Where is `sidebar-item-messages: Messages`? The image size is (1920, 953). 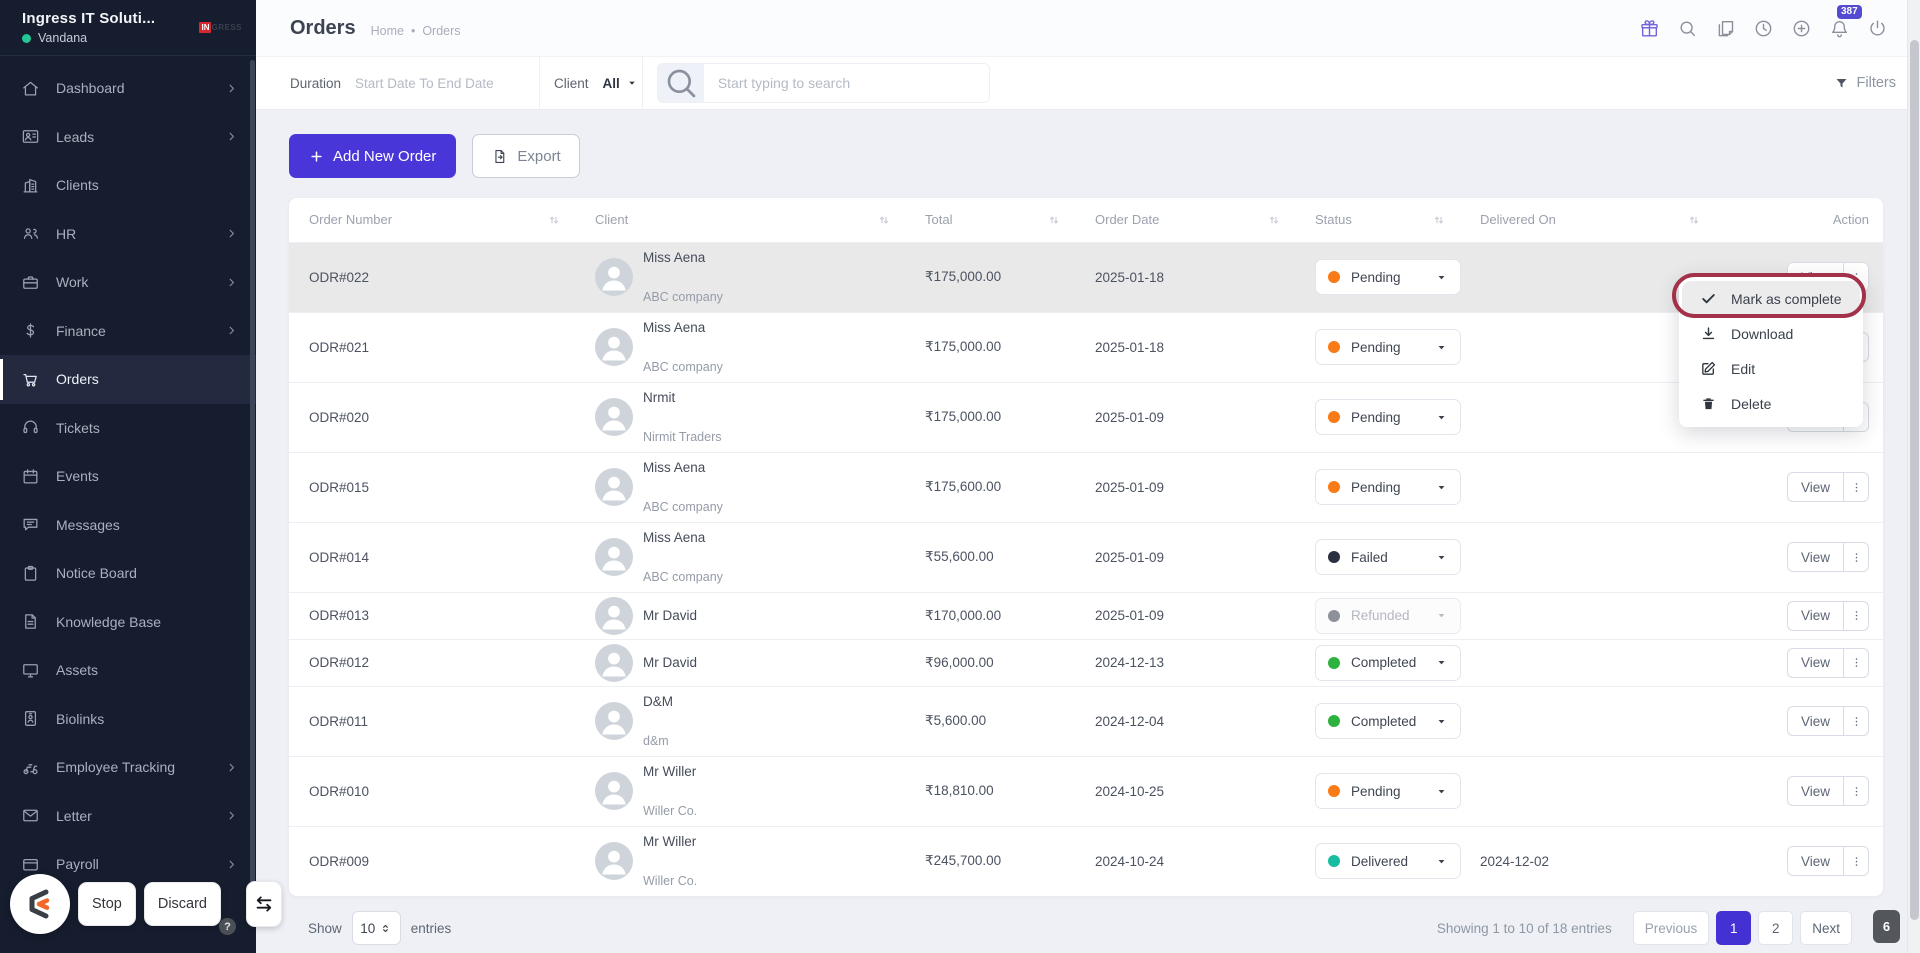 sidebar-item-messages: Messages is located at coordinates (128, 525).